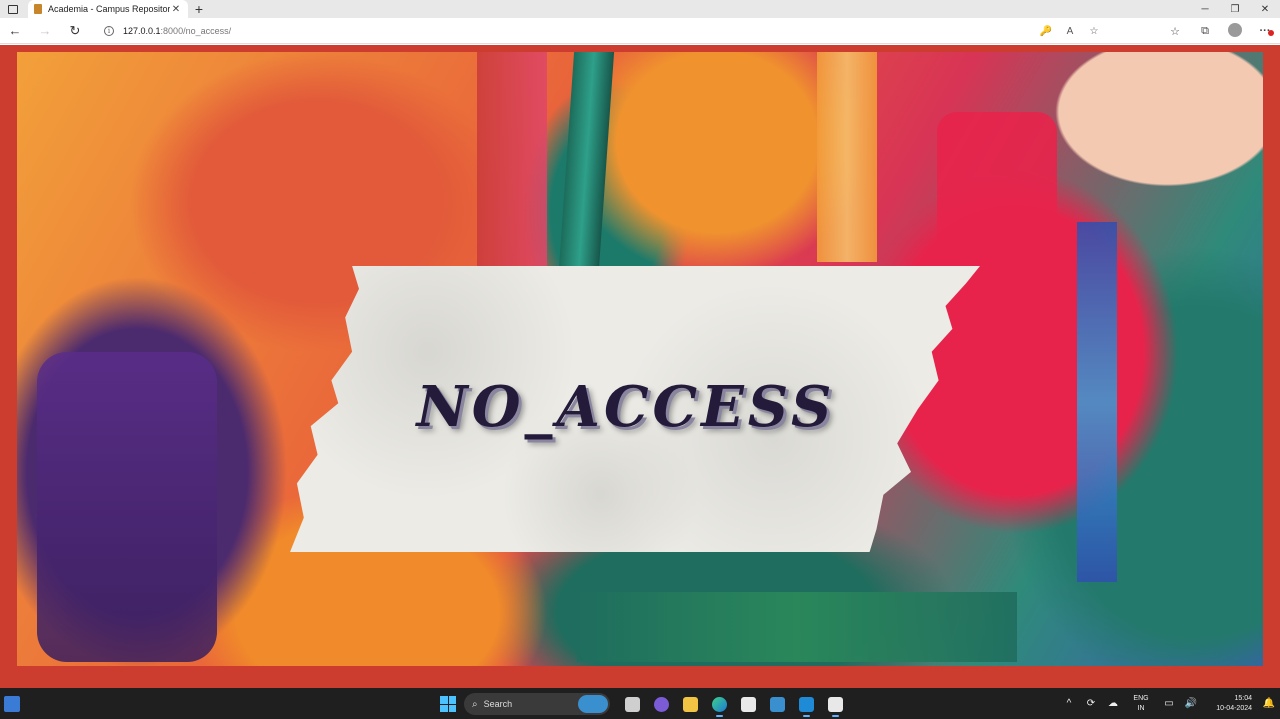 The height and width of the screenshot is (719, 1280). I want to click on tab-title: Academia - Campus Repository, so click(109, 9).